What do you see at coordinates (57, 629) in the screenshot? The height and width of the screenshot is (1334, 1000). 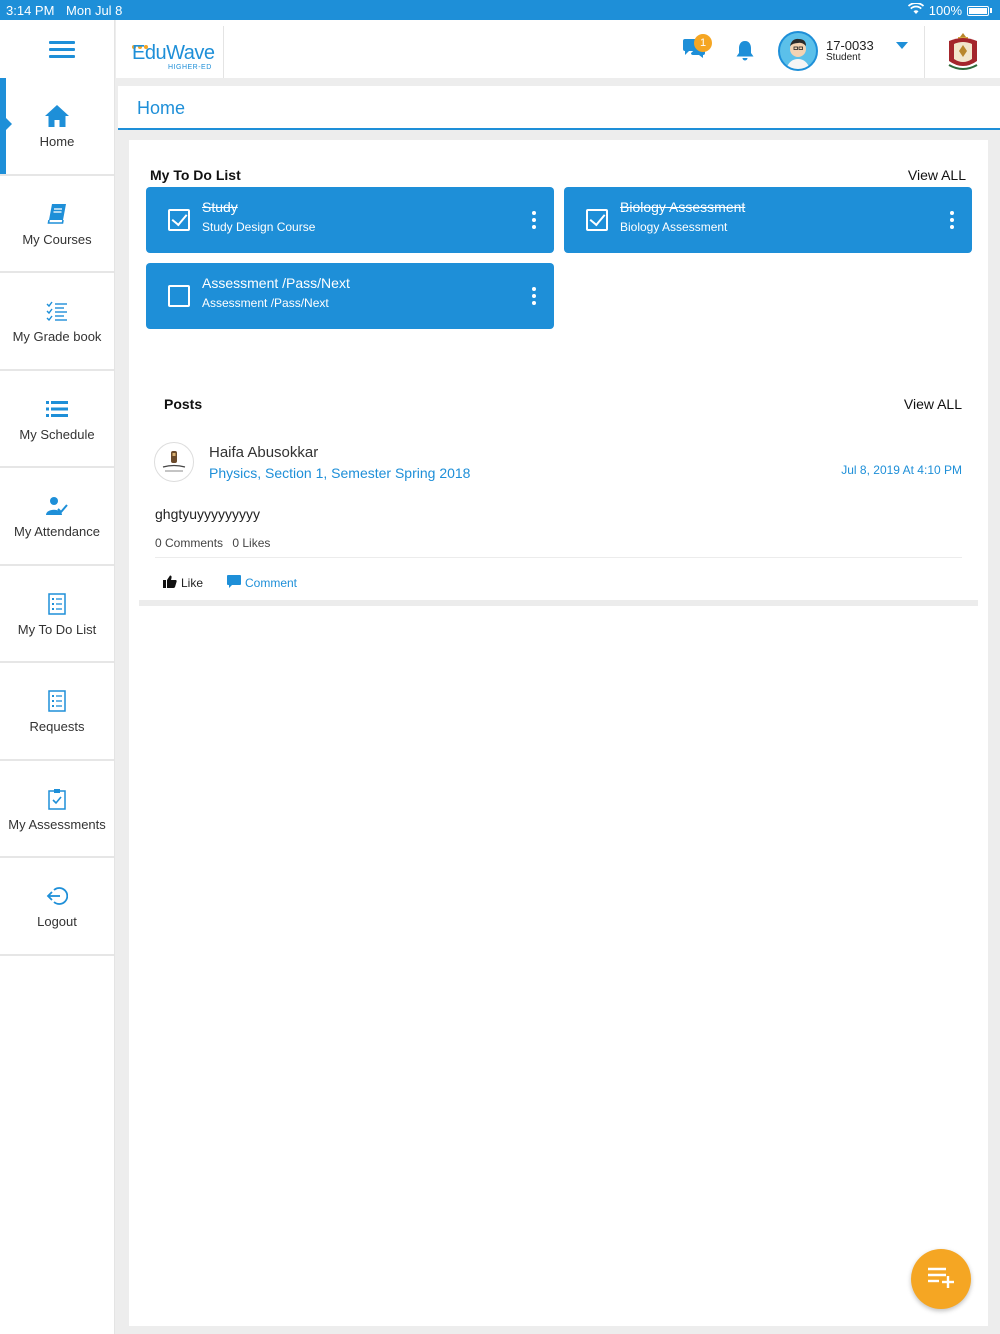 I see `sidebar-item-label: My To Do List` at bounding box center [57, 629].